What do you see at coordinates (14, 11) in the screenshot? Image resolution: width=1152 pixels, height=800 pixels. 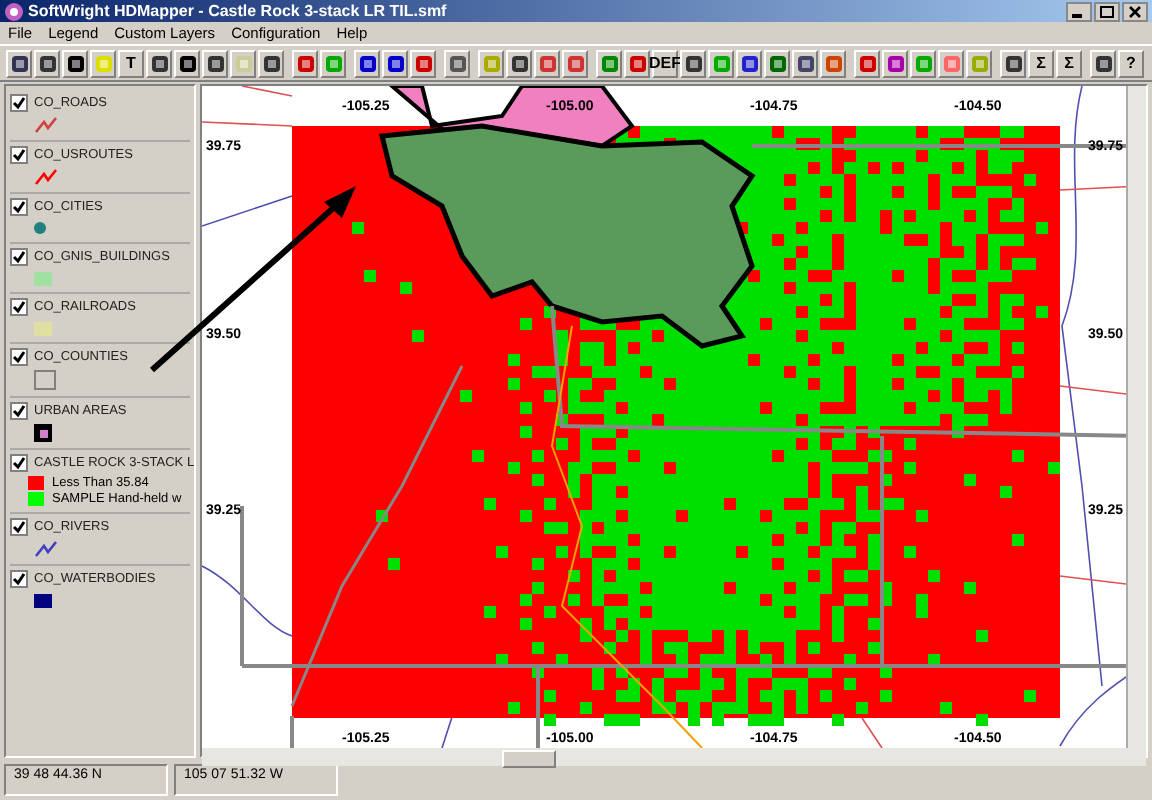 I see `app-icon` at bounding box center [14, 11].